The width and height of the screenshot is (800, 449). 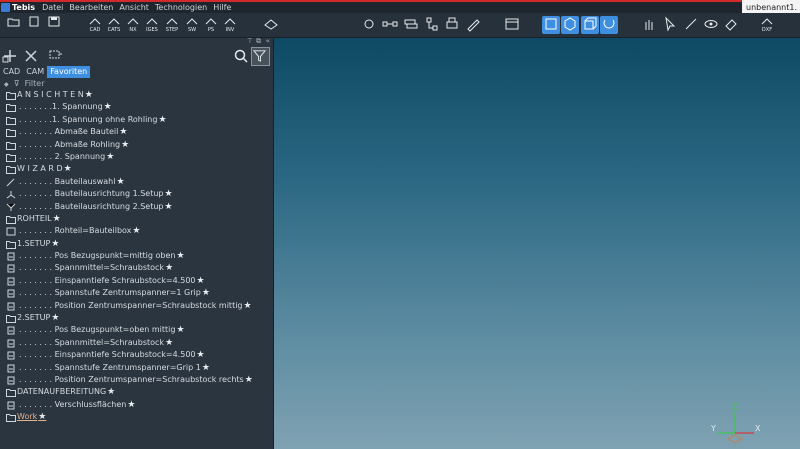 What do you see at coordinates (152, 25) in the screenshot?
I see `import-iges-button: IGES` at bounding box center [152, 25].